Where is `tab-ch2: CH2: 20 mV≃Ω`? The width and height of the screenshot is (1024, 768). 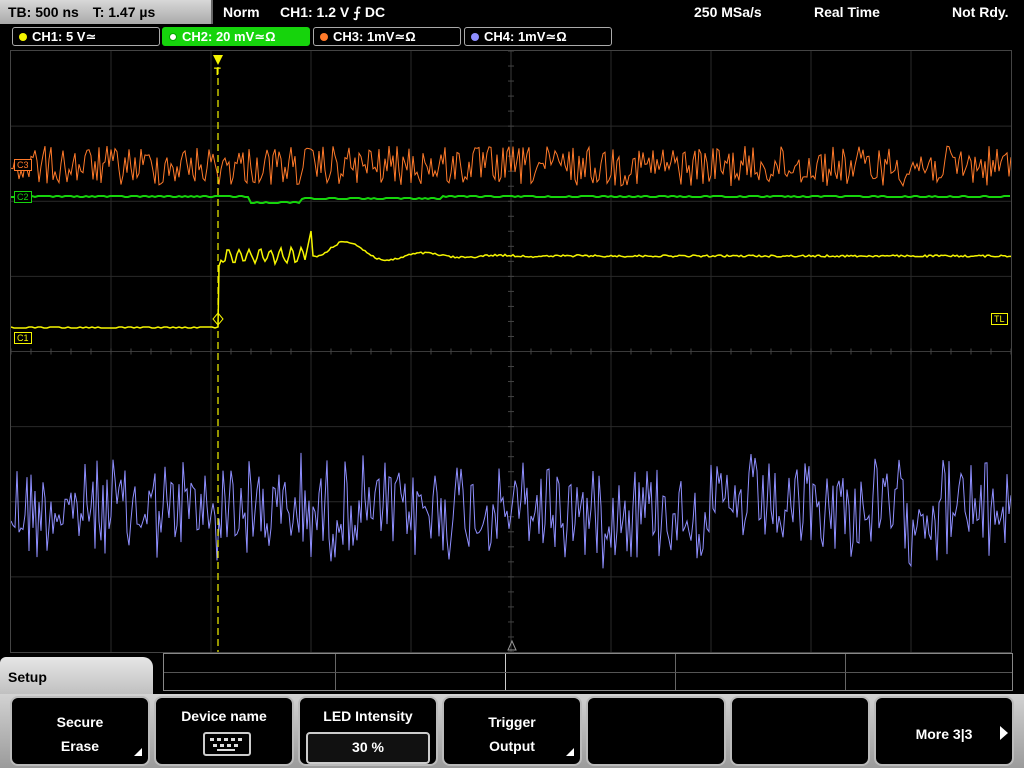 tab-ch2: CH2: 20 mV≃Ω is located at coordinates (236, 36).